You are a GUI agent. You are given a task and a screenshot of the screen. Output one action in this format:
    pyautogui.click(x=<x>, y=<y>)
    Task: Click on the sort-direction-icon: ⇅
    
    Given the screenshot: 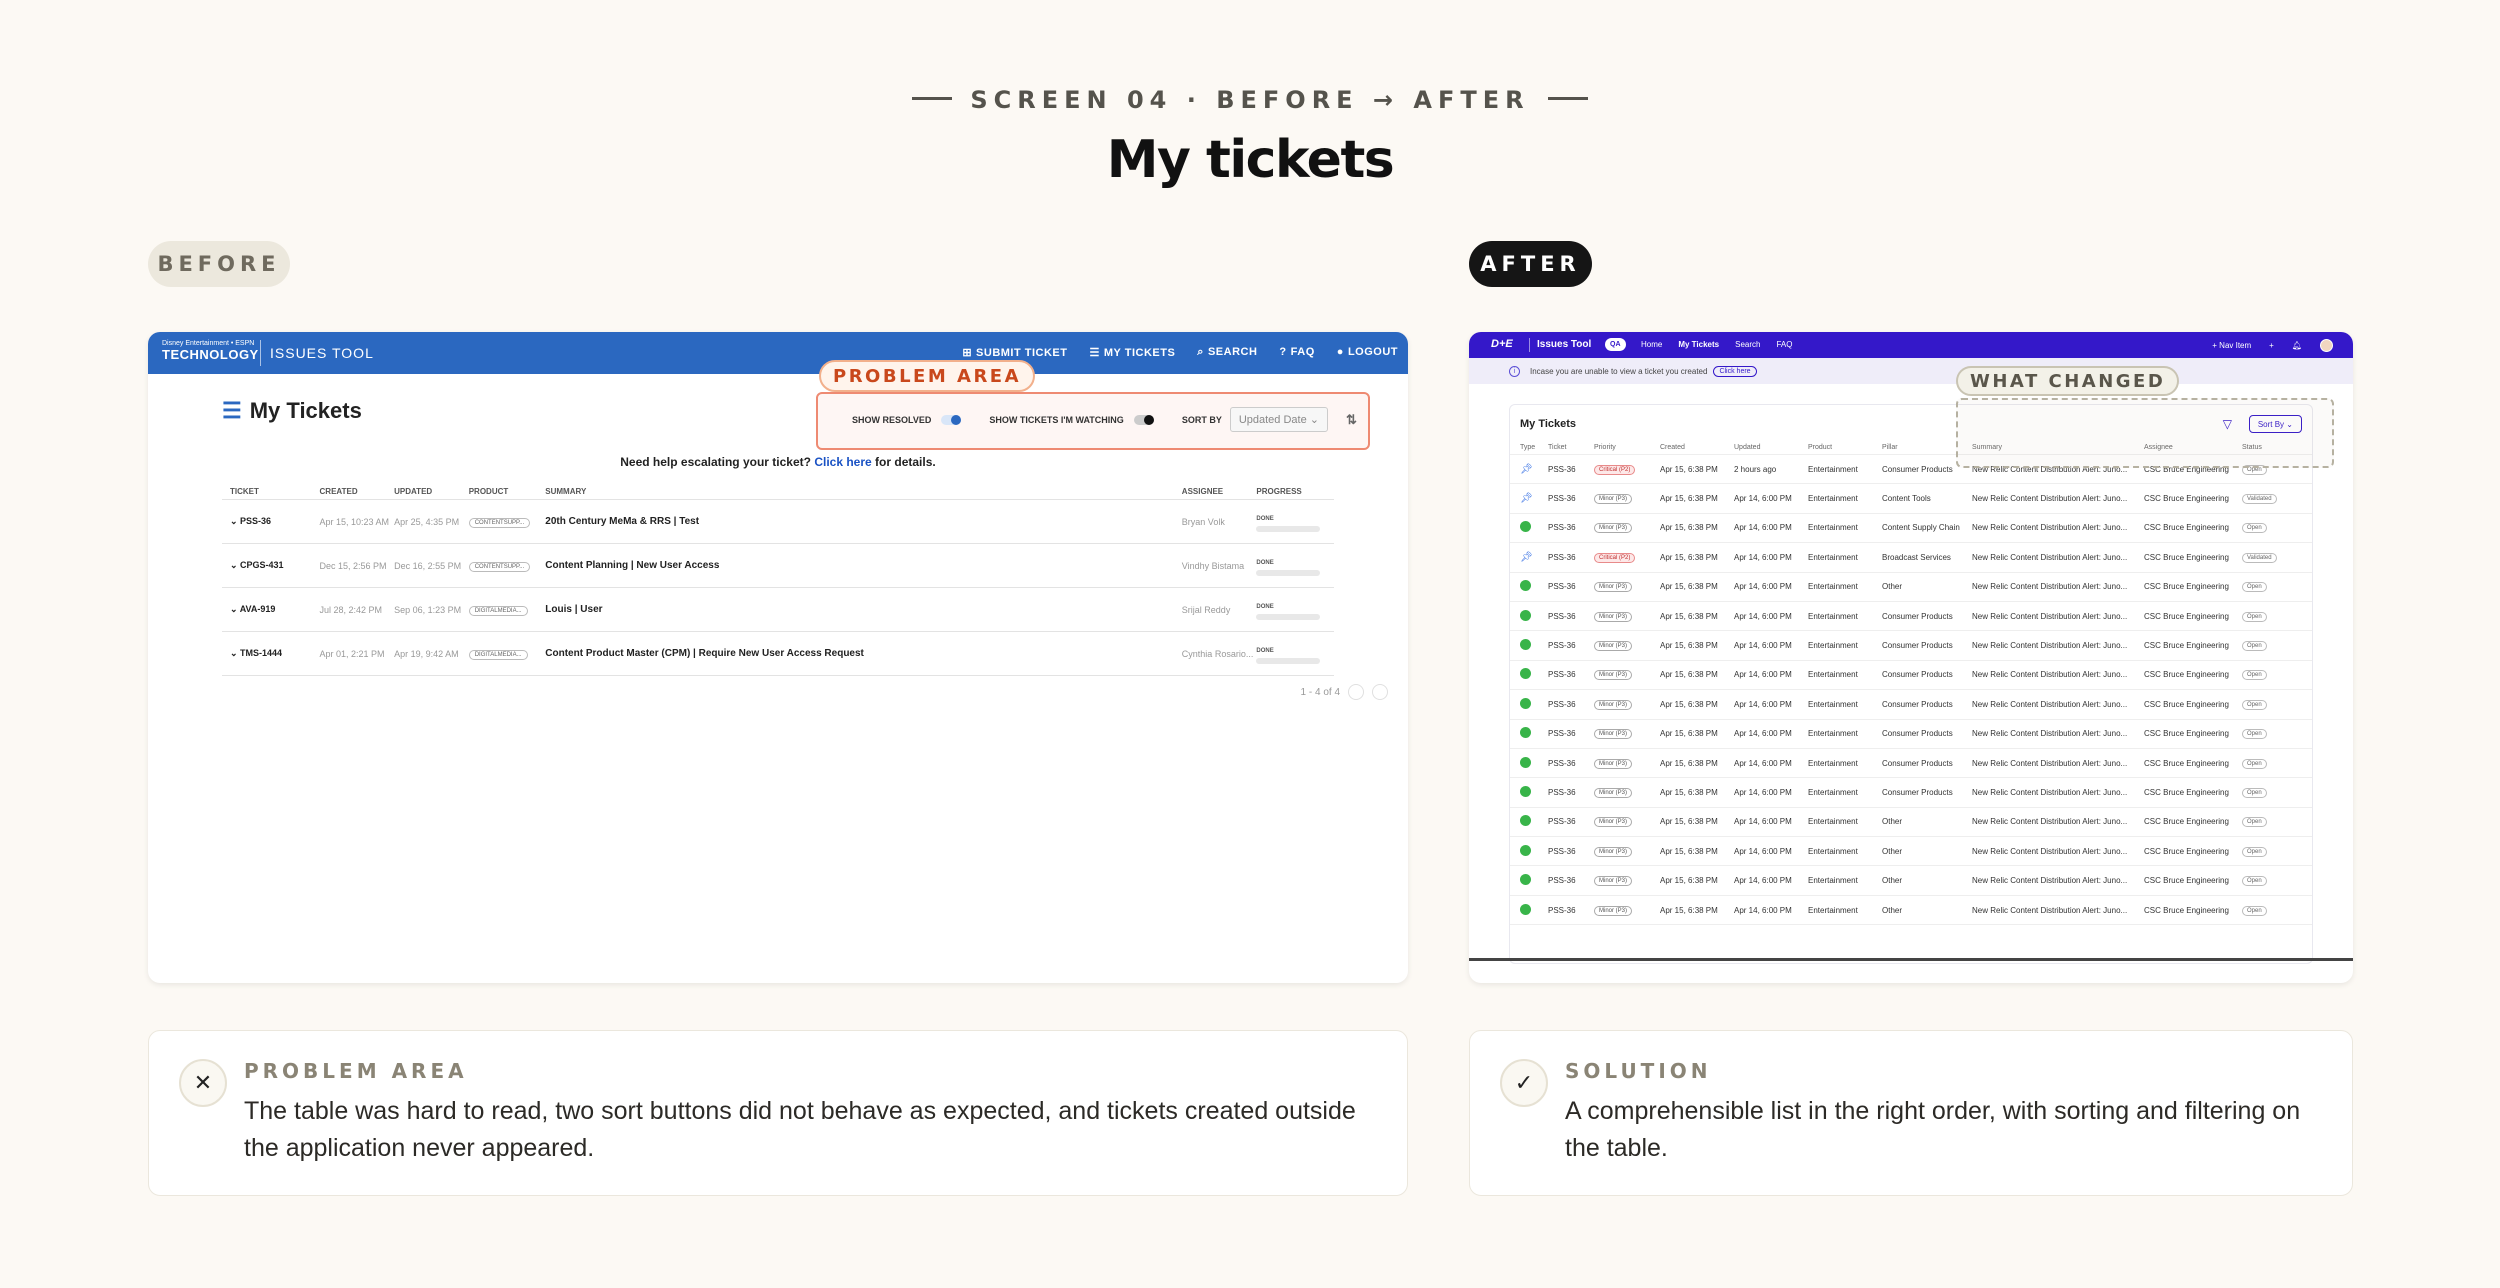 What is the action you would take?
    pyautogui.click(x=1351, y=420)
    